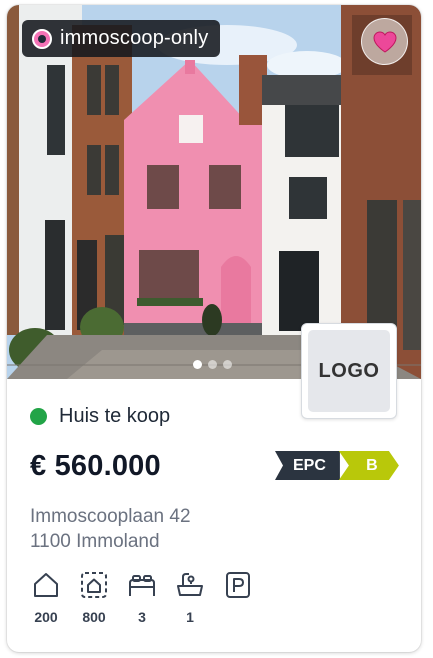 This screenshot has height=658, width=433. I want to click on feature-value: 800, so click(94, 617).